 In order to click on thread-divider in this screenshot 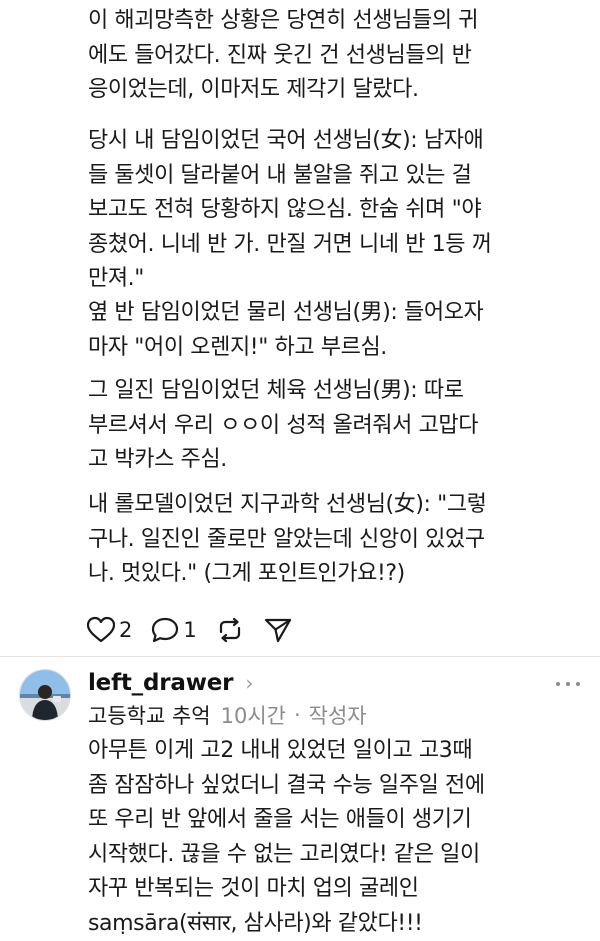, I will do `click(300, 656)`.